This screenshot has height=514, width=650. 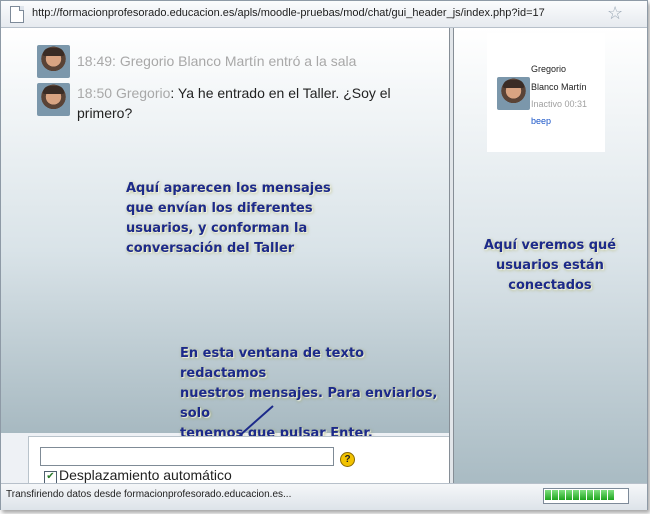 I want to click on annotation-line: usuarios están, so click(x=550, y=265).